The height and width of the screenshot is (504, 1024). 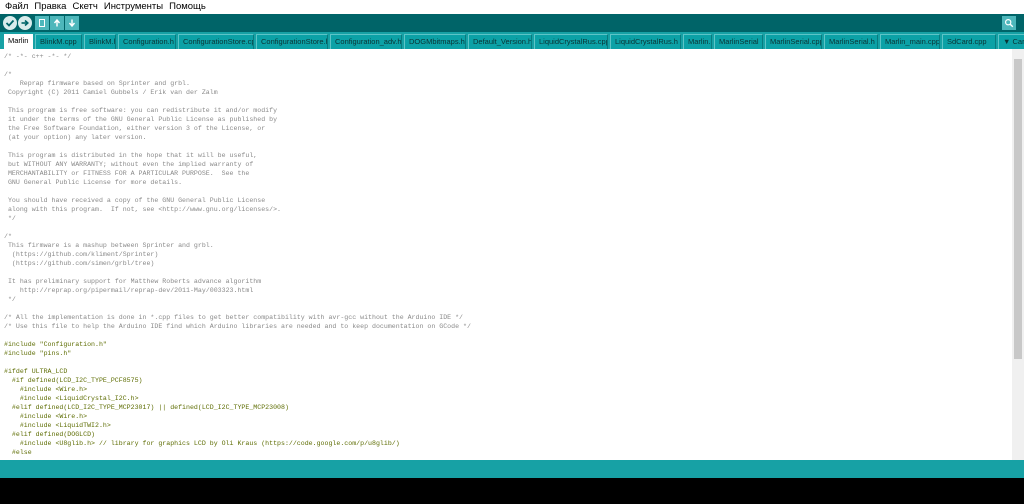 I want to click on verify-button, so click(x=10, y=23).